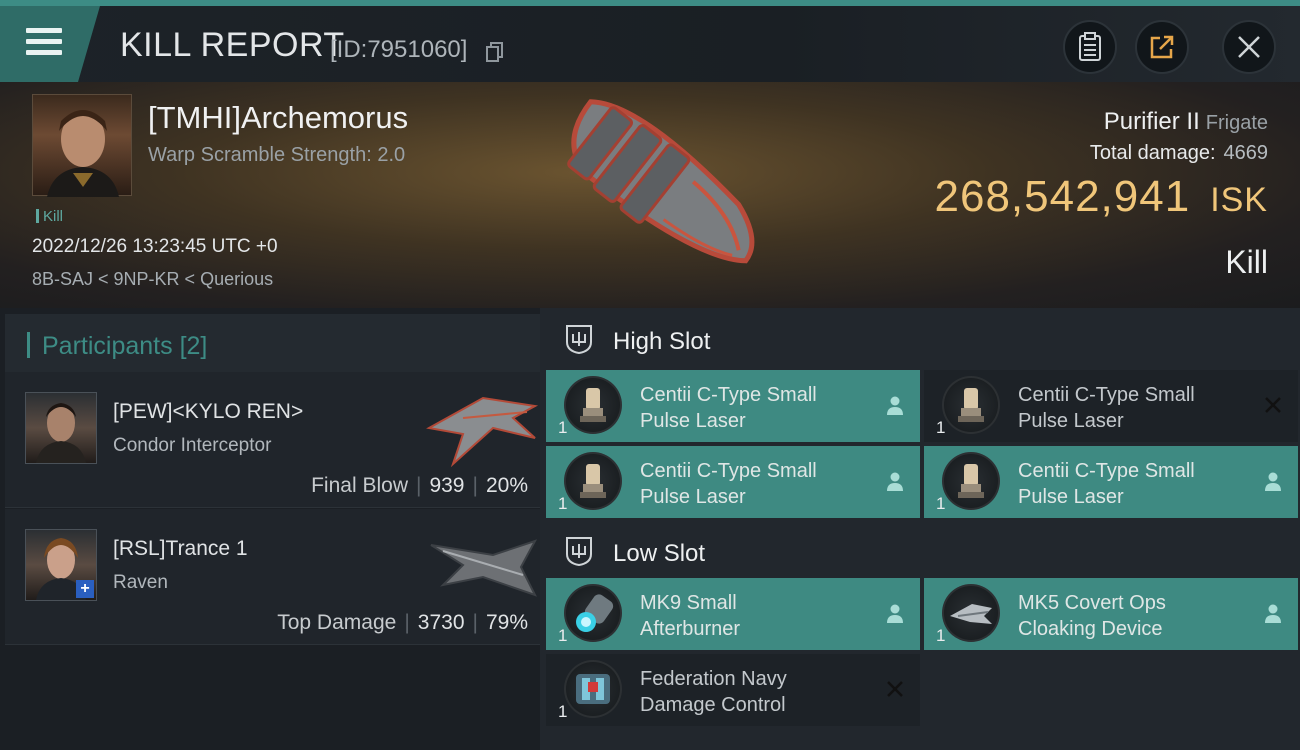  I want to click on participants-count: [2], so click(193, 346).